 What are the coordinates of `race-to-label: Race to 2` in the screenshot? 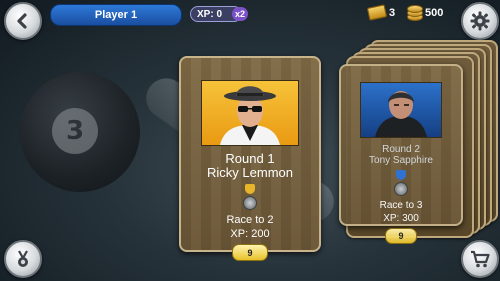 It's located at (250, 220).